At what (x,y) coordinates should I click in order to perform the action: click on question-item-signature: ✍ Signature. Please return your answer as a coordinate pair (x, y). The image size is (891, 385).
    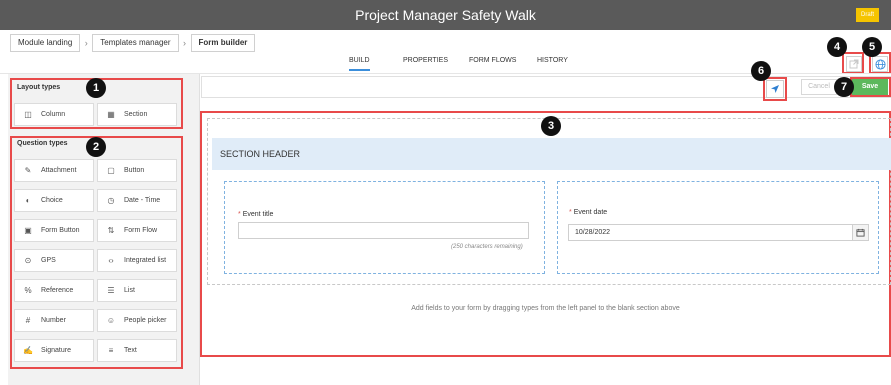
    Looking at the image, I should click on (54, 350).